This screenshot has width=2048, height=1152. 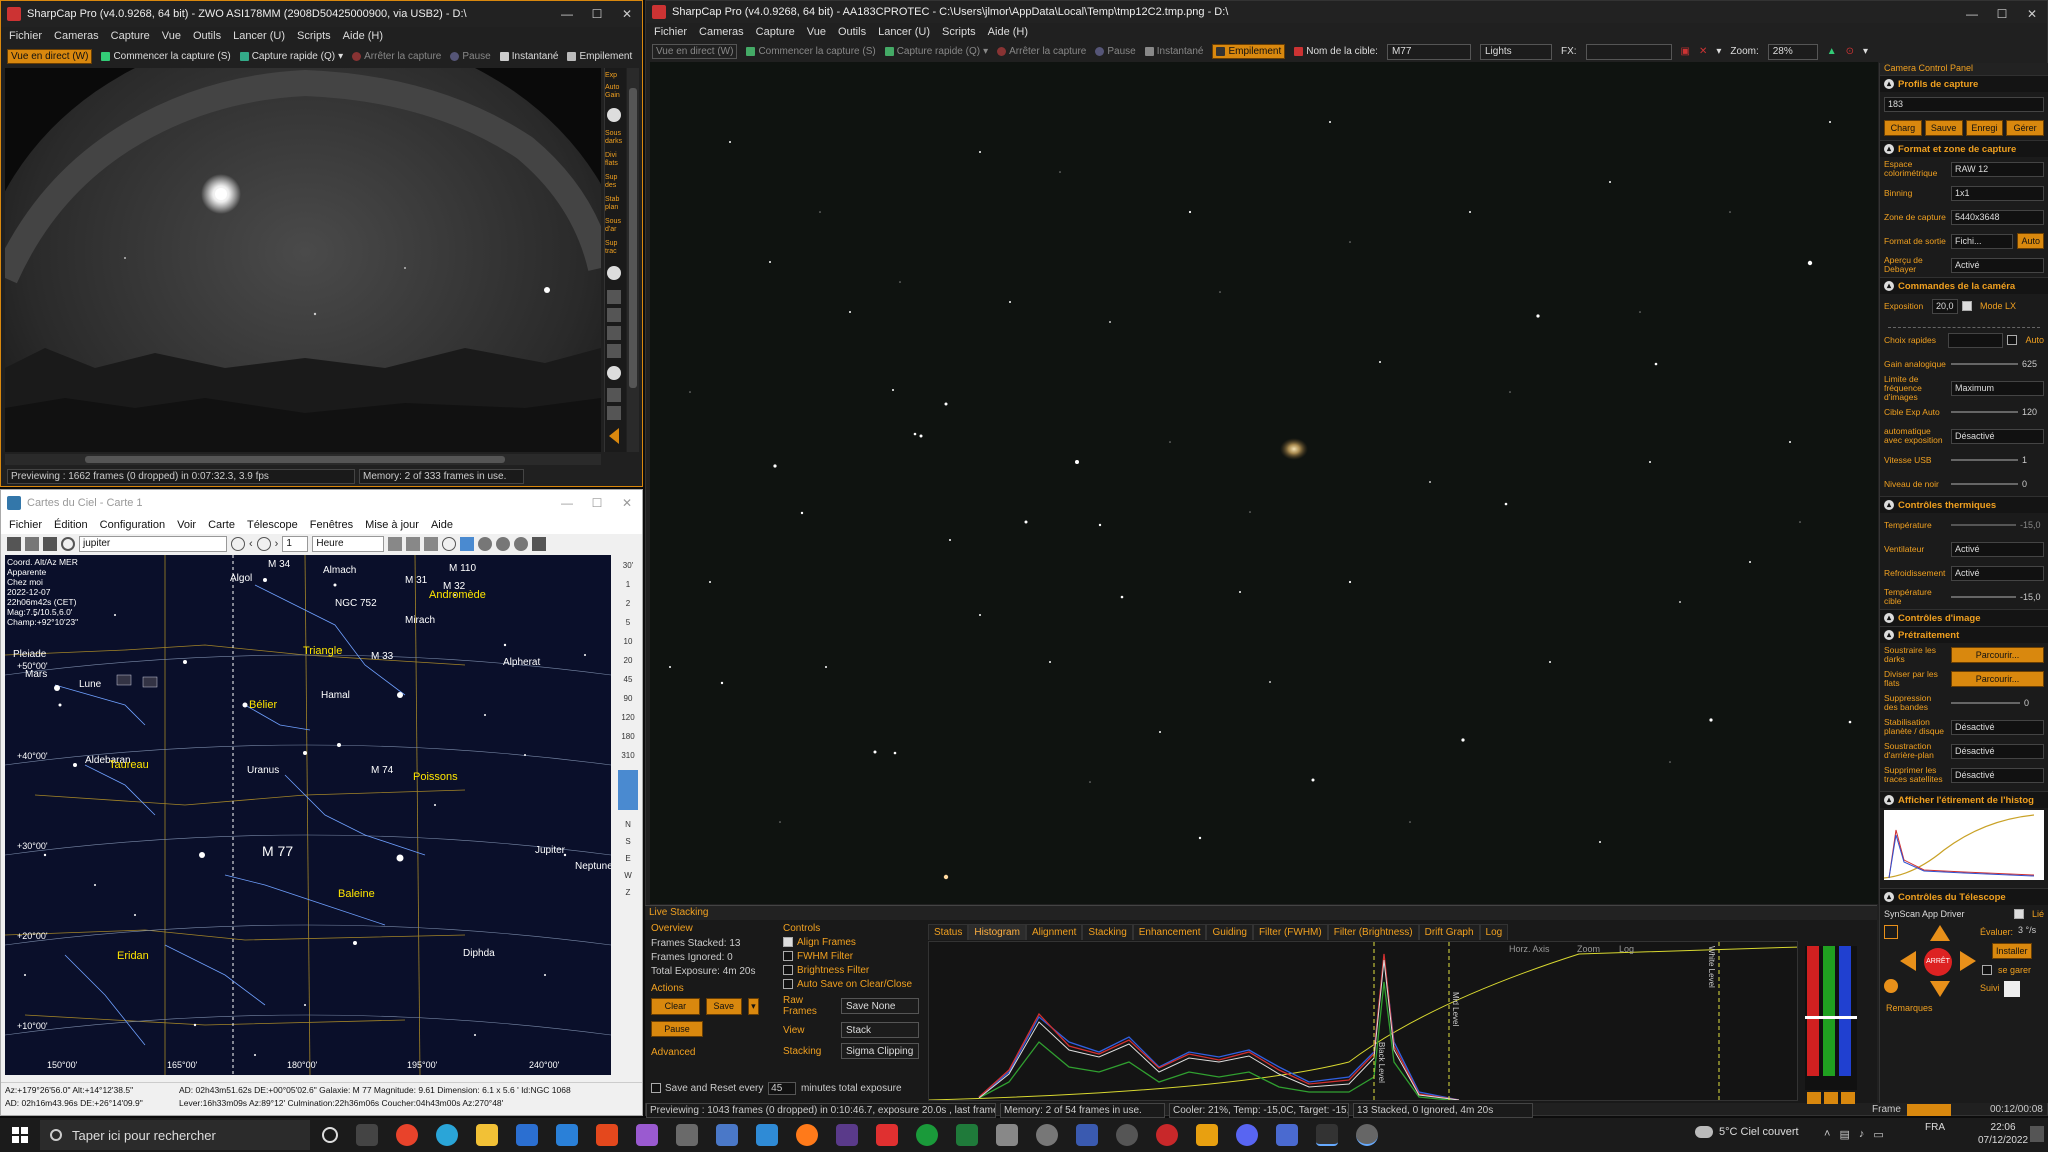 What do you see at coordinates (656, 1088) in the screenshot?
I see `save-reset-checkbox` at bounding box center [656, 1088].